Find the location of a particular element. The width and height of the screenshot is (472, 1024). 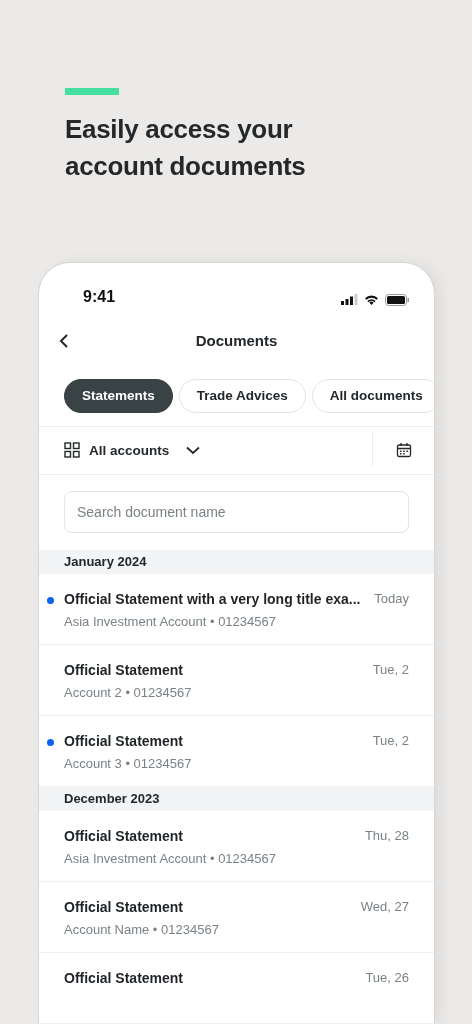

document-row: Official Statement Wed, 27 Account Name • 01234567 is located at coordinates (236, 917).